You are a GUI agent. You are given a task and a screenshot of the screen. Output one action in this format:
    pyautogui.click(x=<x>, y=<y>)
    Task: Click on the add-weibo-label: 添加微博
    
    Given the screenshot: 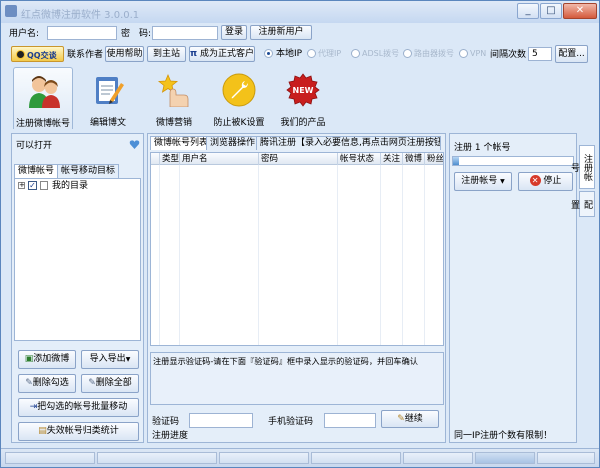 What is the action you would take?
    pyautogui.click(x=51, y=359)
    